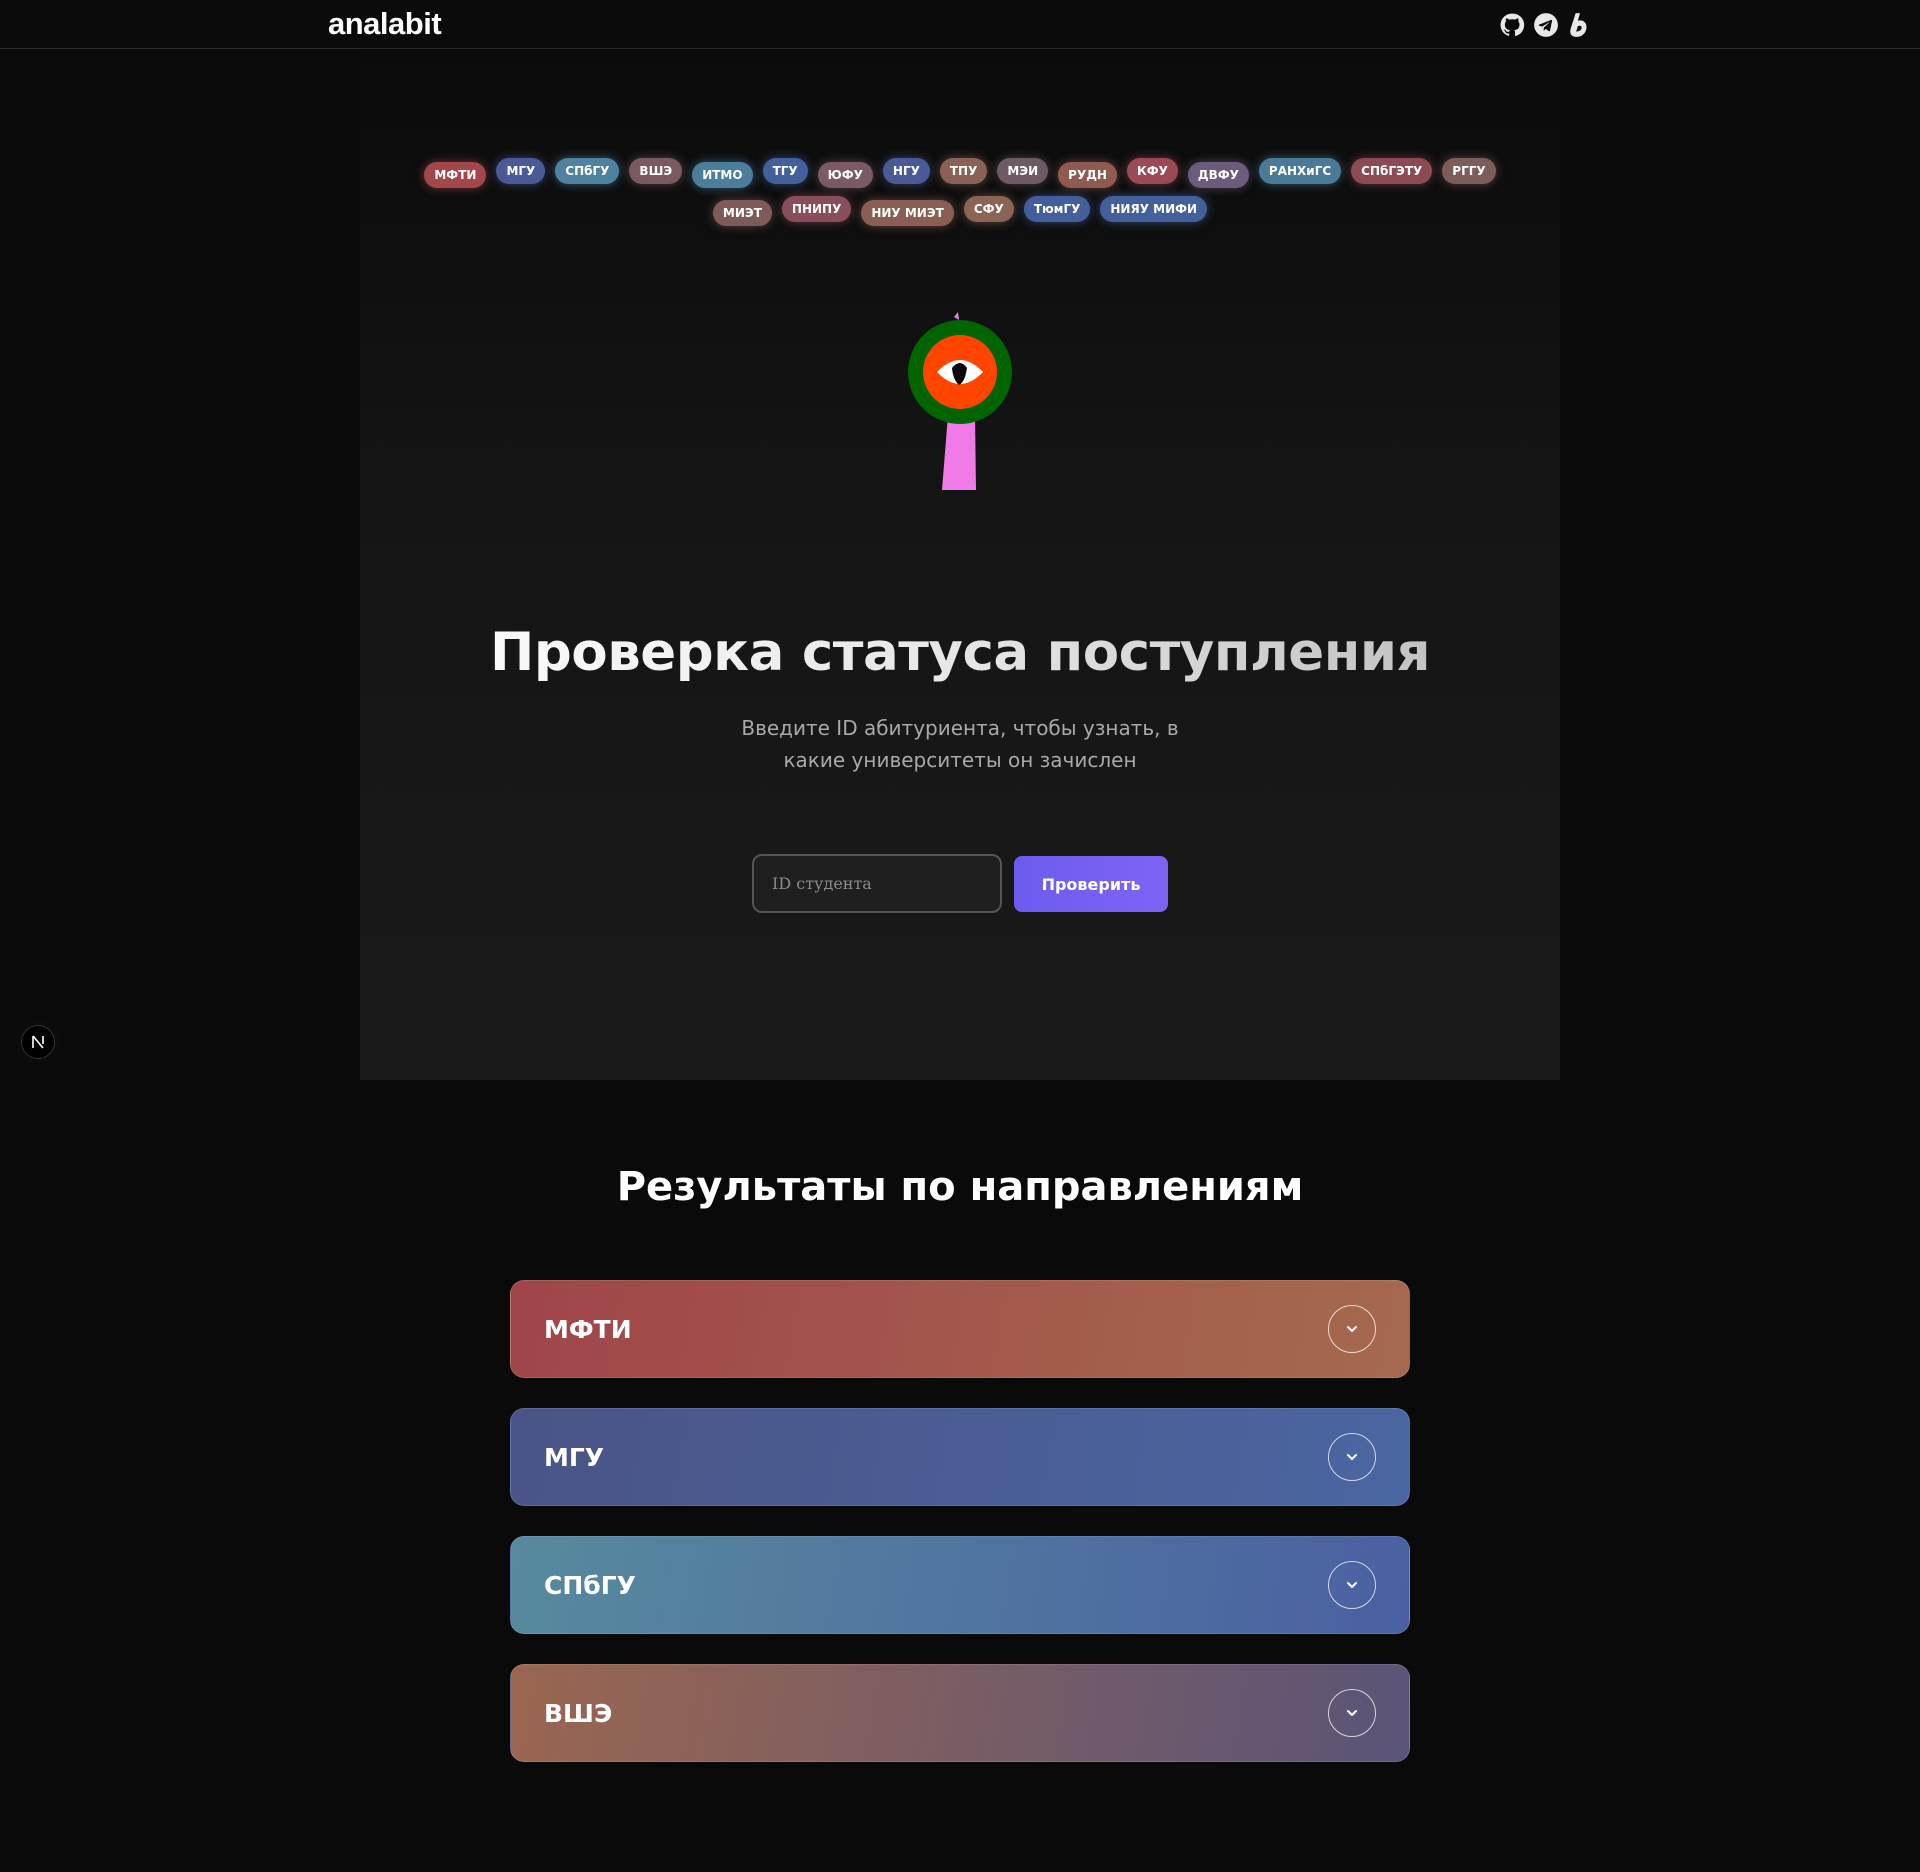 Image resolution: width=1920 pixels, height=1872 pixels. Describe the element at coordinates (960, 1329) in the screenshot. I see `university-accordion: МФТИ` at that location.